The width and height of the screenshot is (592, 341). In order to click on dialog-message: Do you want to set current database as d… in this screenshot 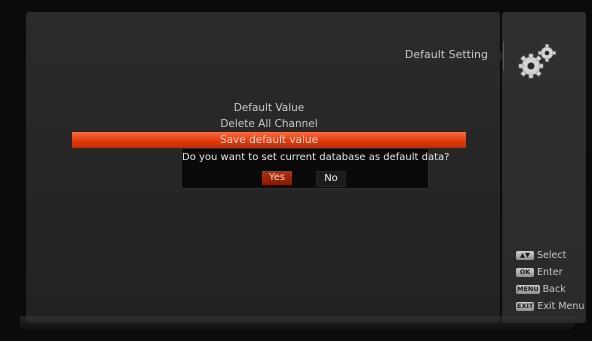, I will do `click(316, 157)`.